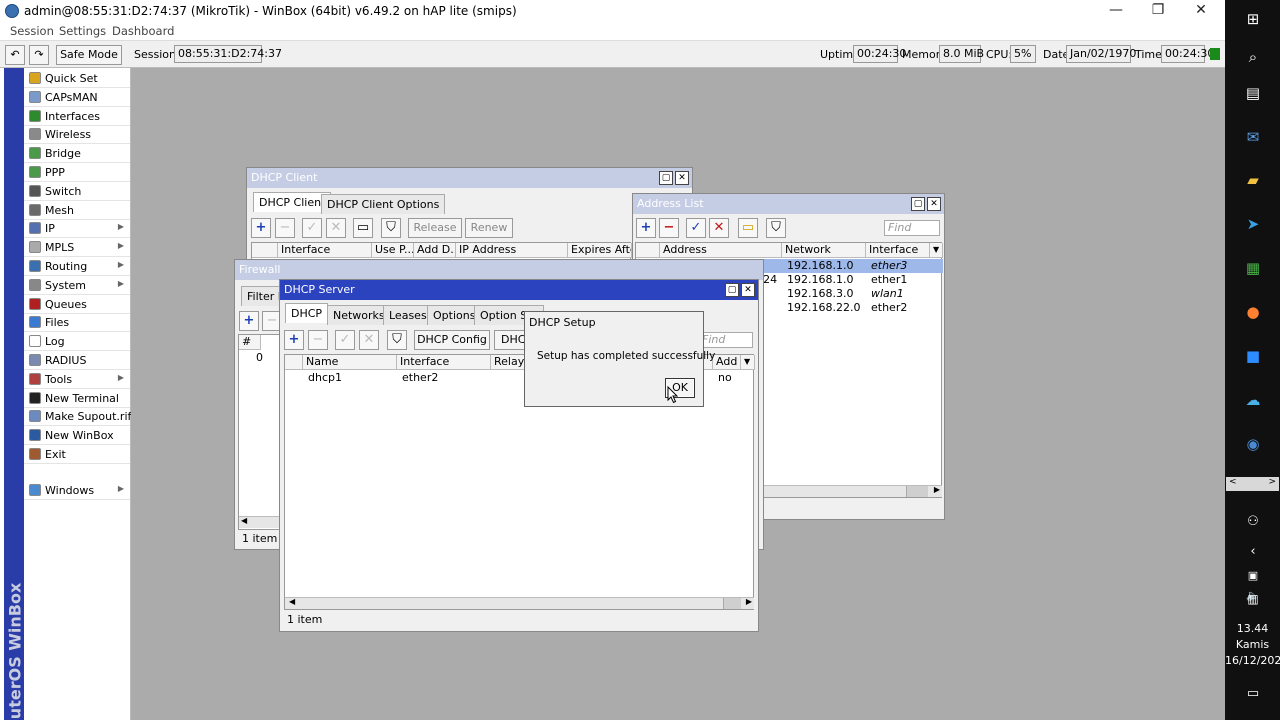 Image resolution: width=1280 pixels, height=720 pixels. What do you see at coordinates (39, 55) in the screenshot?
I see `redo-icon: ↷` at bounding box center [39, 55].